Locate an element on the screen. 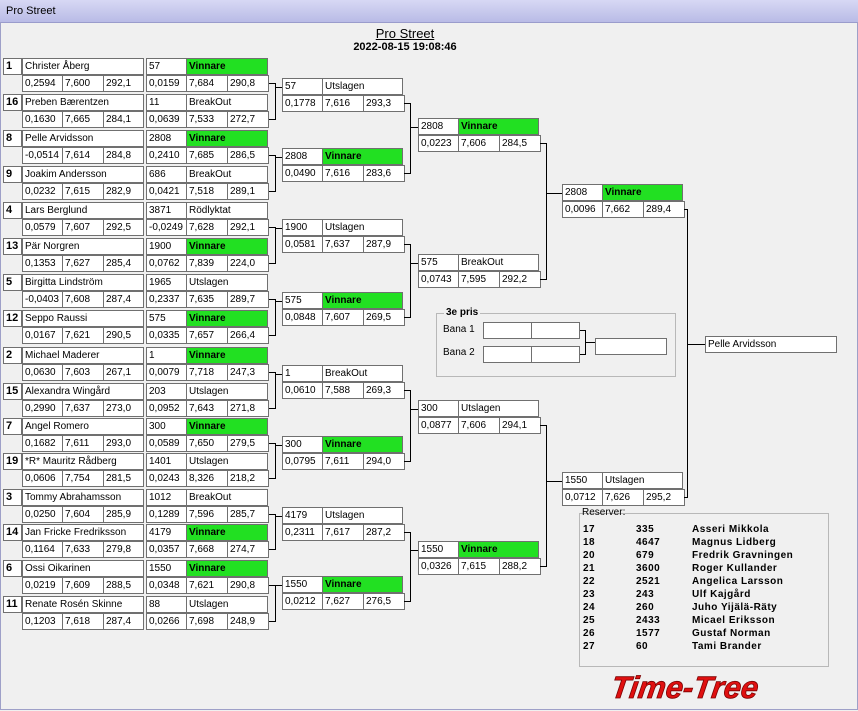 This screenshot has height=711, width=858. racer-name: Ossi Oikarinen is located at coordinates (83, 568).